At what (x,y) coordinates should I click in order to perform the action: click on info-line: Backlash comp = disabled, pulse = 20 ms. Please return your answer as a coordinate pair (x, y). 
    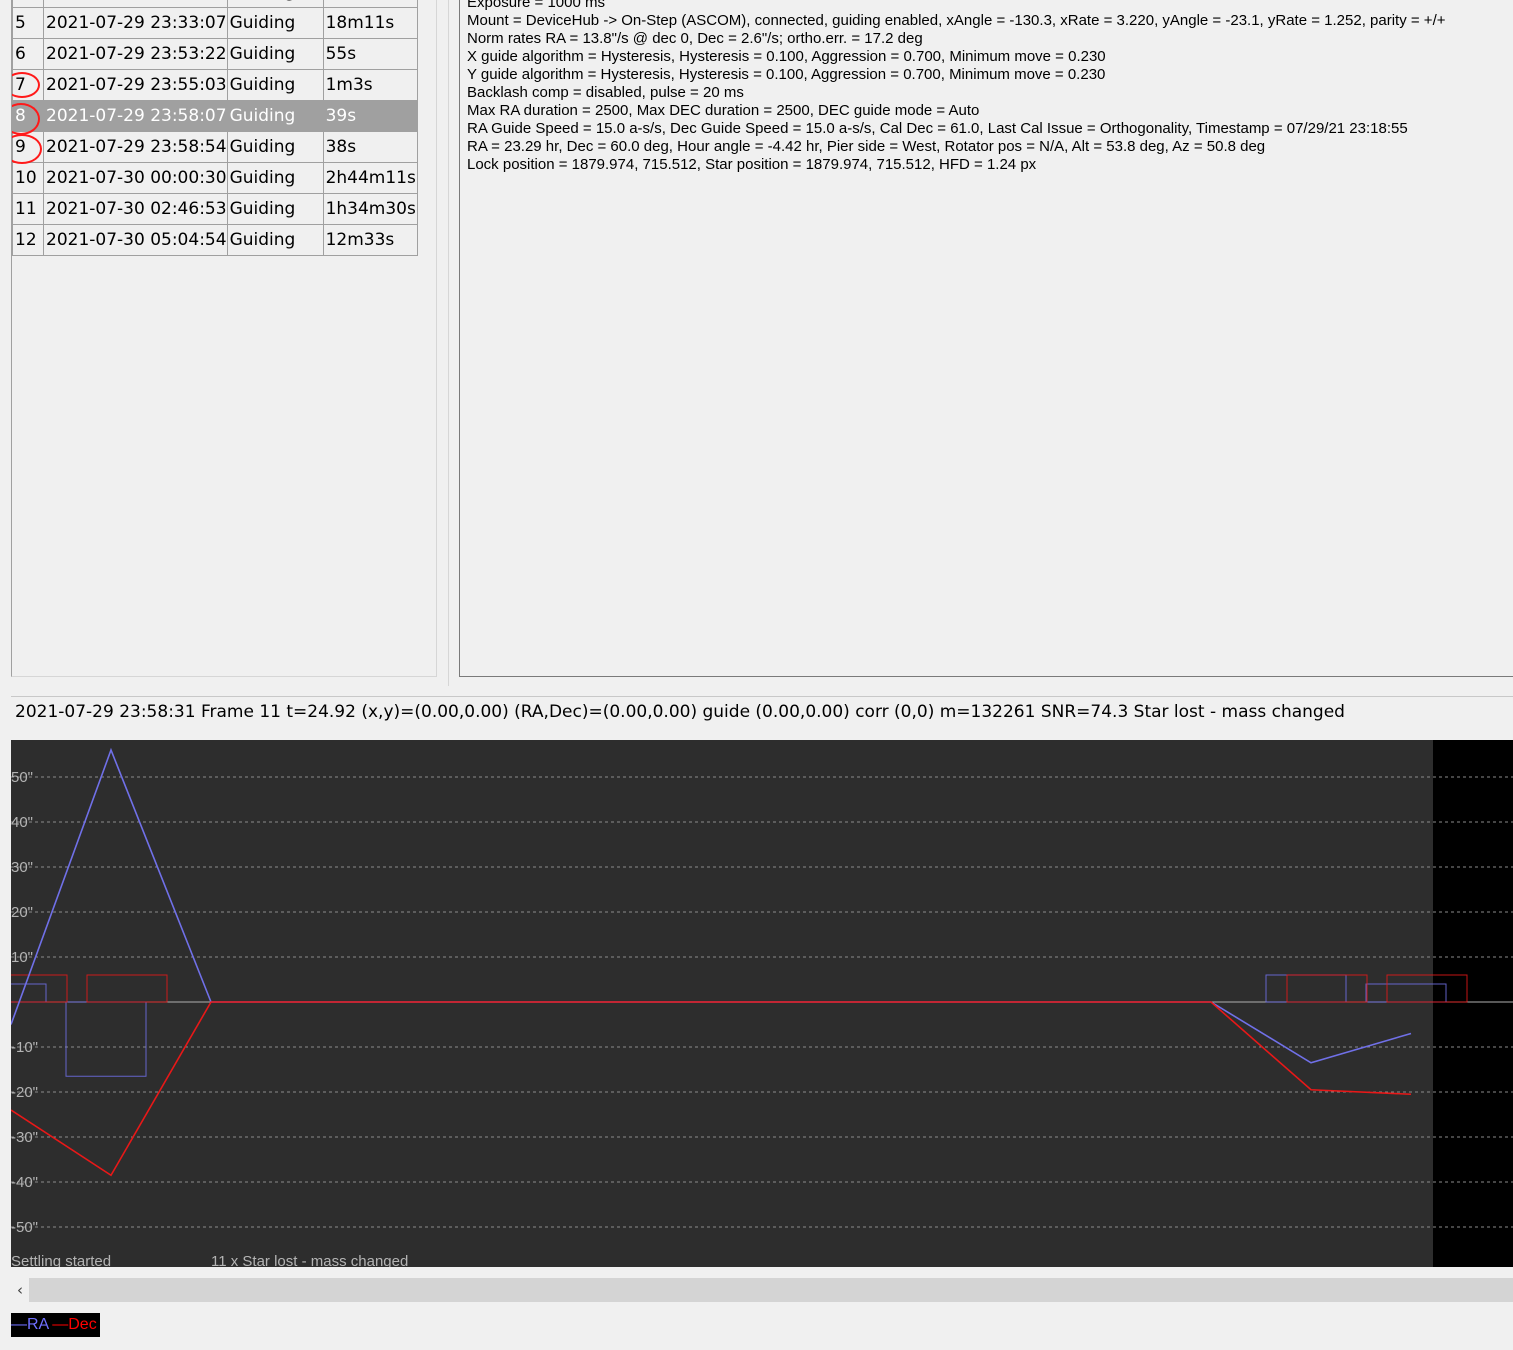
    Looking at the image, I should click on (605, 92).